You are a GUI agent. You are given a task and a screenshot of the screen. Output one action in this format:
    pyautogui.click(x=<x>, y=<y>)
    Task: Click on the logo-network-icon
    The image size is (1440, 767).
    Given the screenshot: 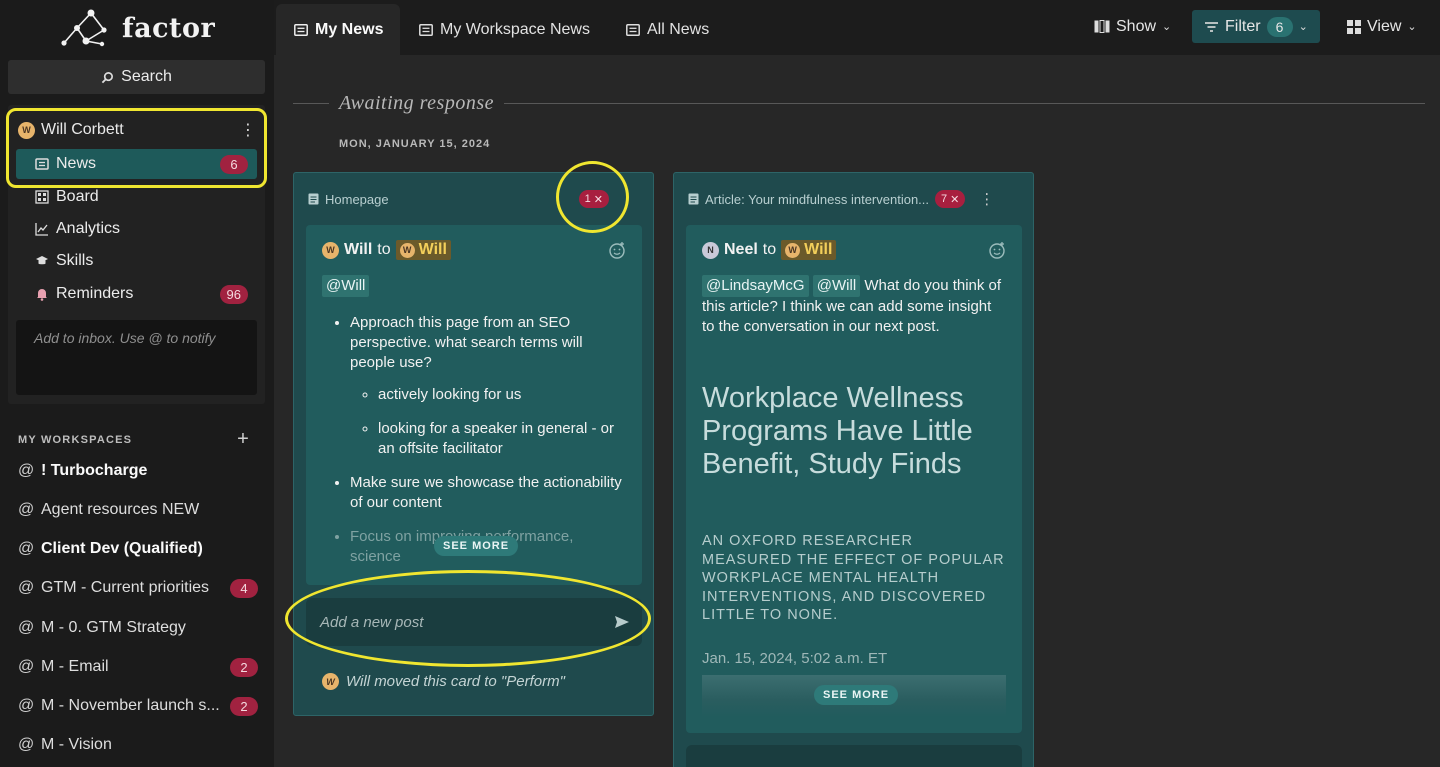 What is the action you would take?
    pyautogui.click(x=84, y=28)
    